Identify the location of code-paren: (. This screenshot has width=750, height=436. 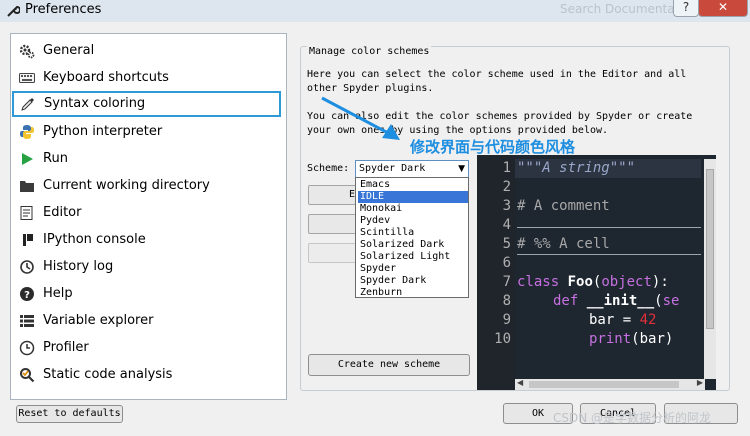
(658, 301).